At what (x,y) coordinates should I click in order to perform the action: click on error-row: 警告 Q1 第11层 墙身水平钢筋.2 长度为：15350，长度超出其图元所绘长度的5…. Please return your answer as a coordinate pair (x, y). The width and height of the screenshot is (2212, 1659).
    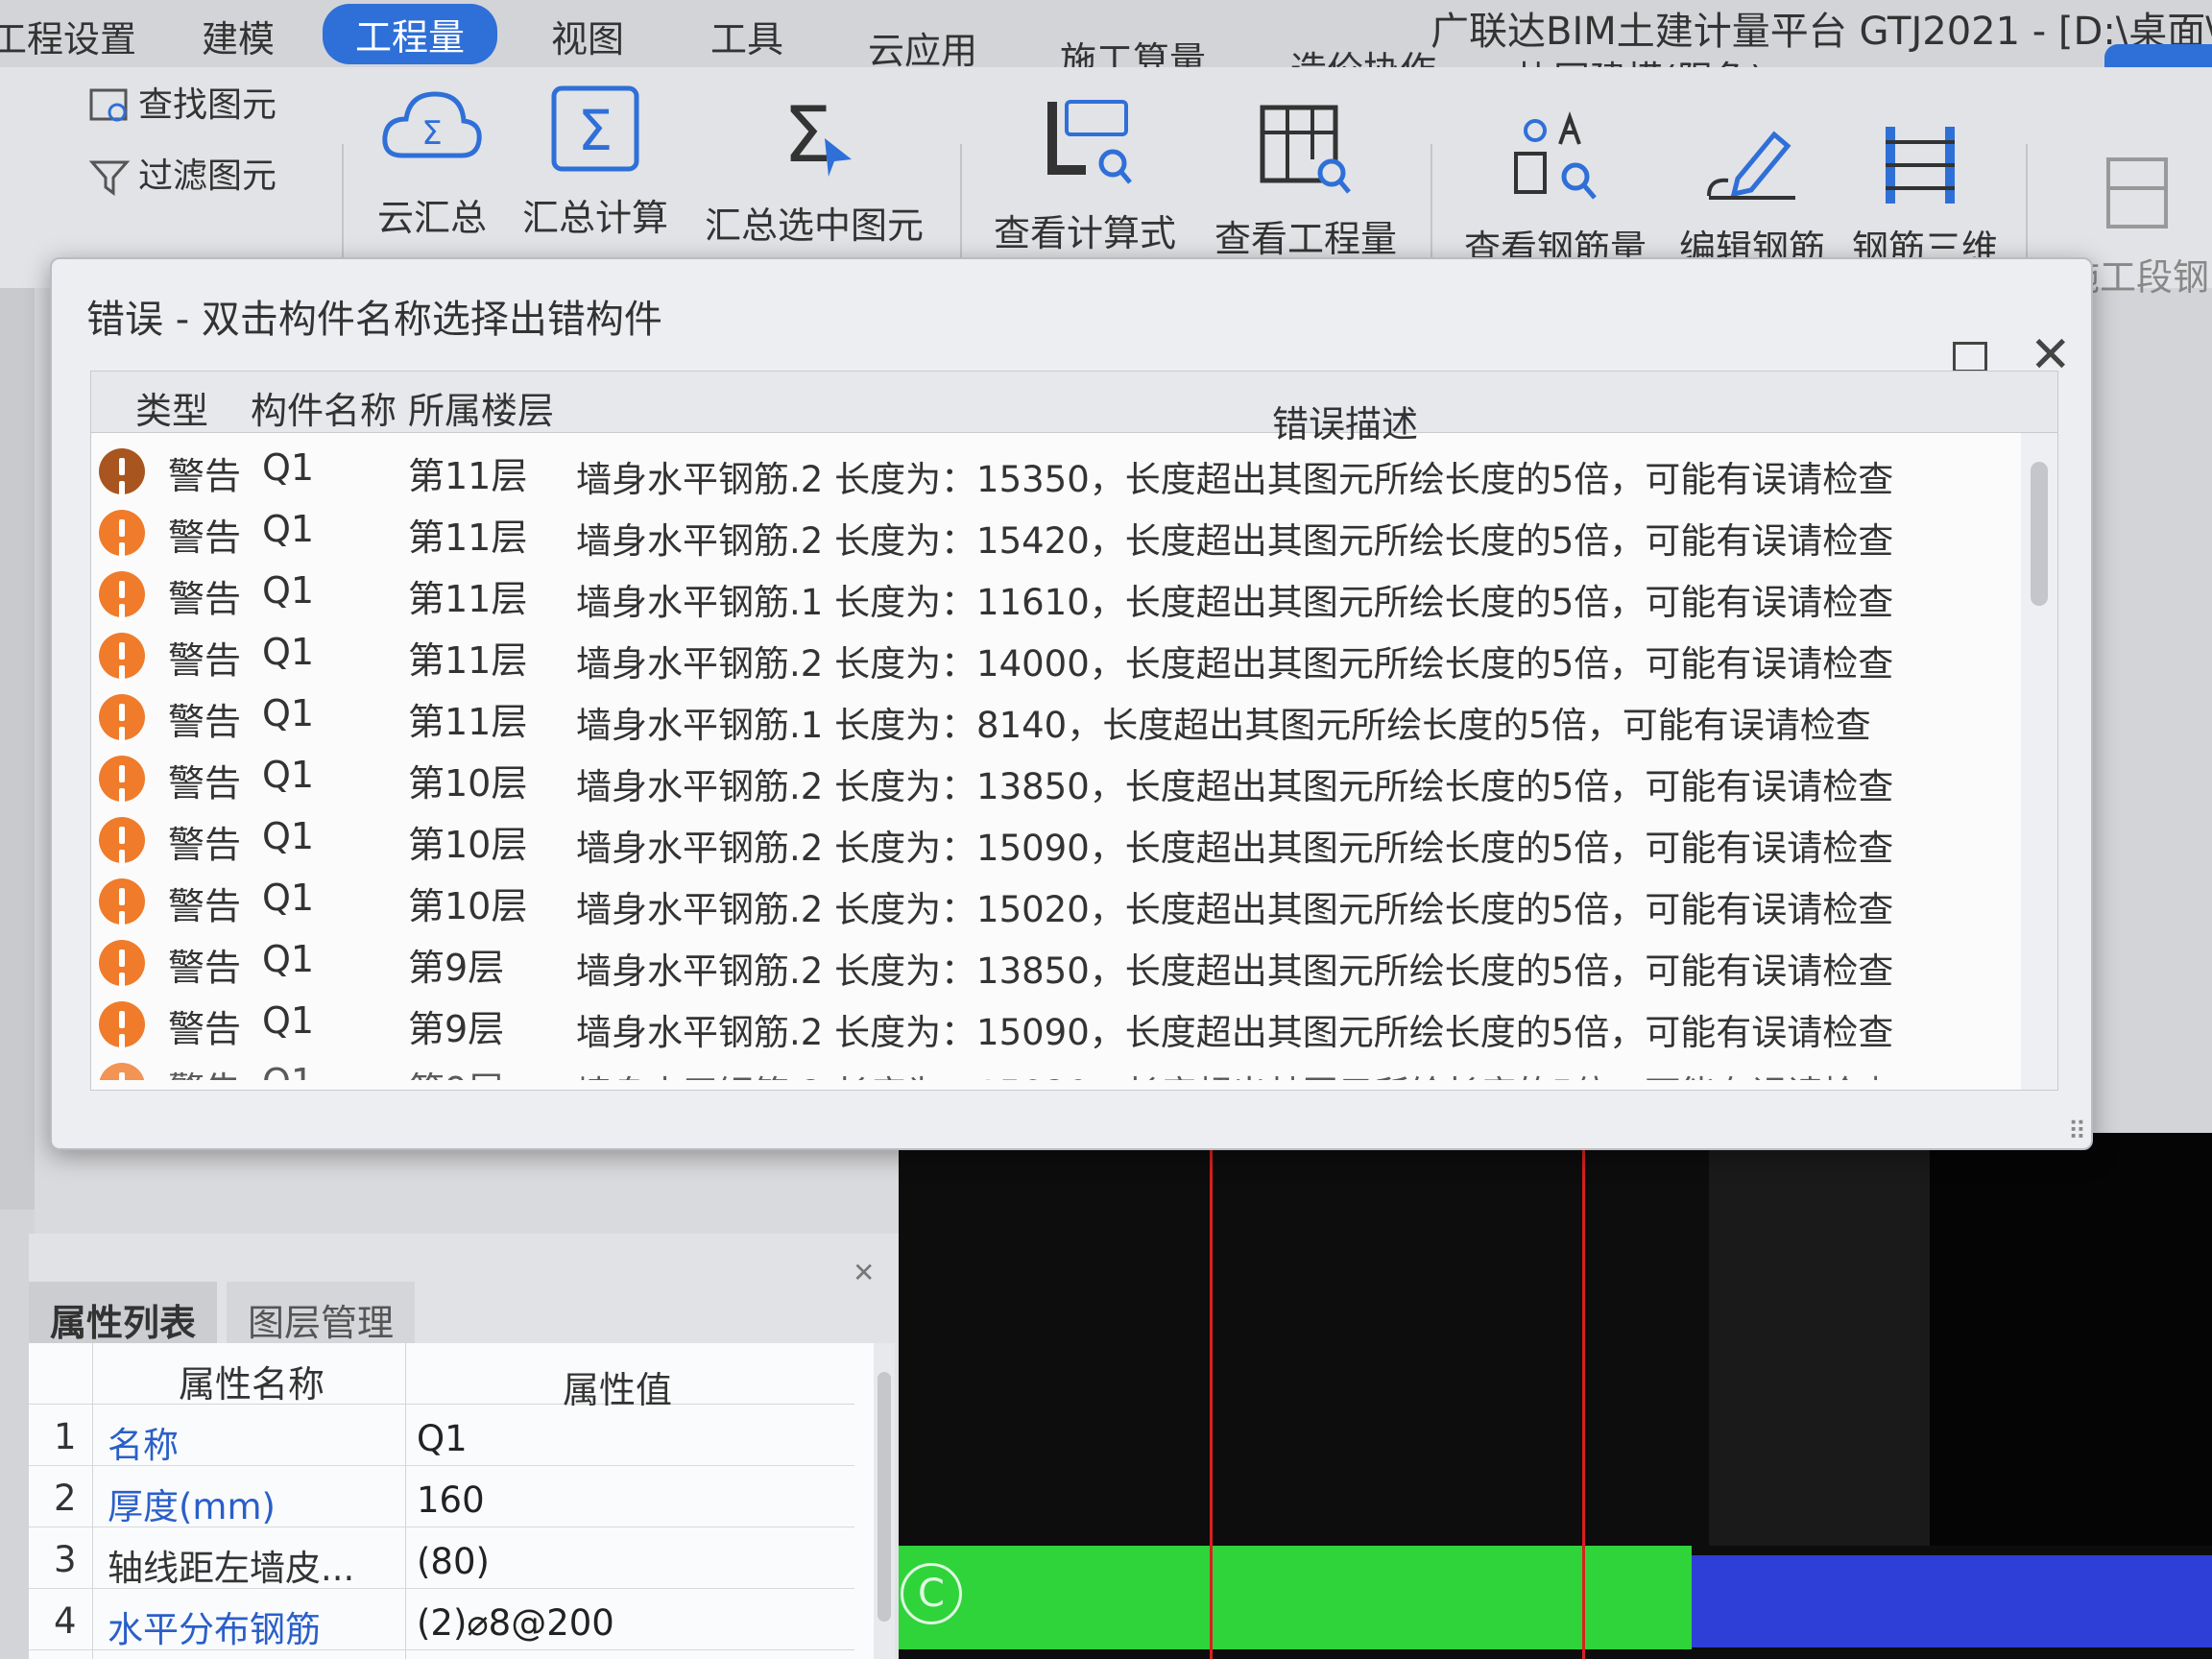
    Looking at the image, I should click on (1056, 468).